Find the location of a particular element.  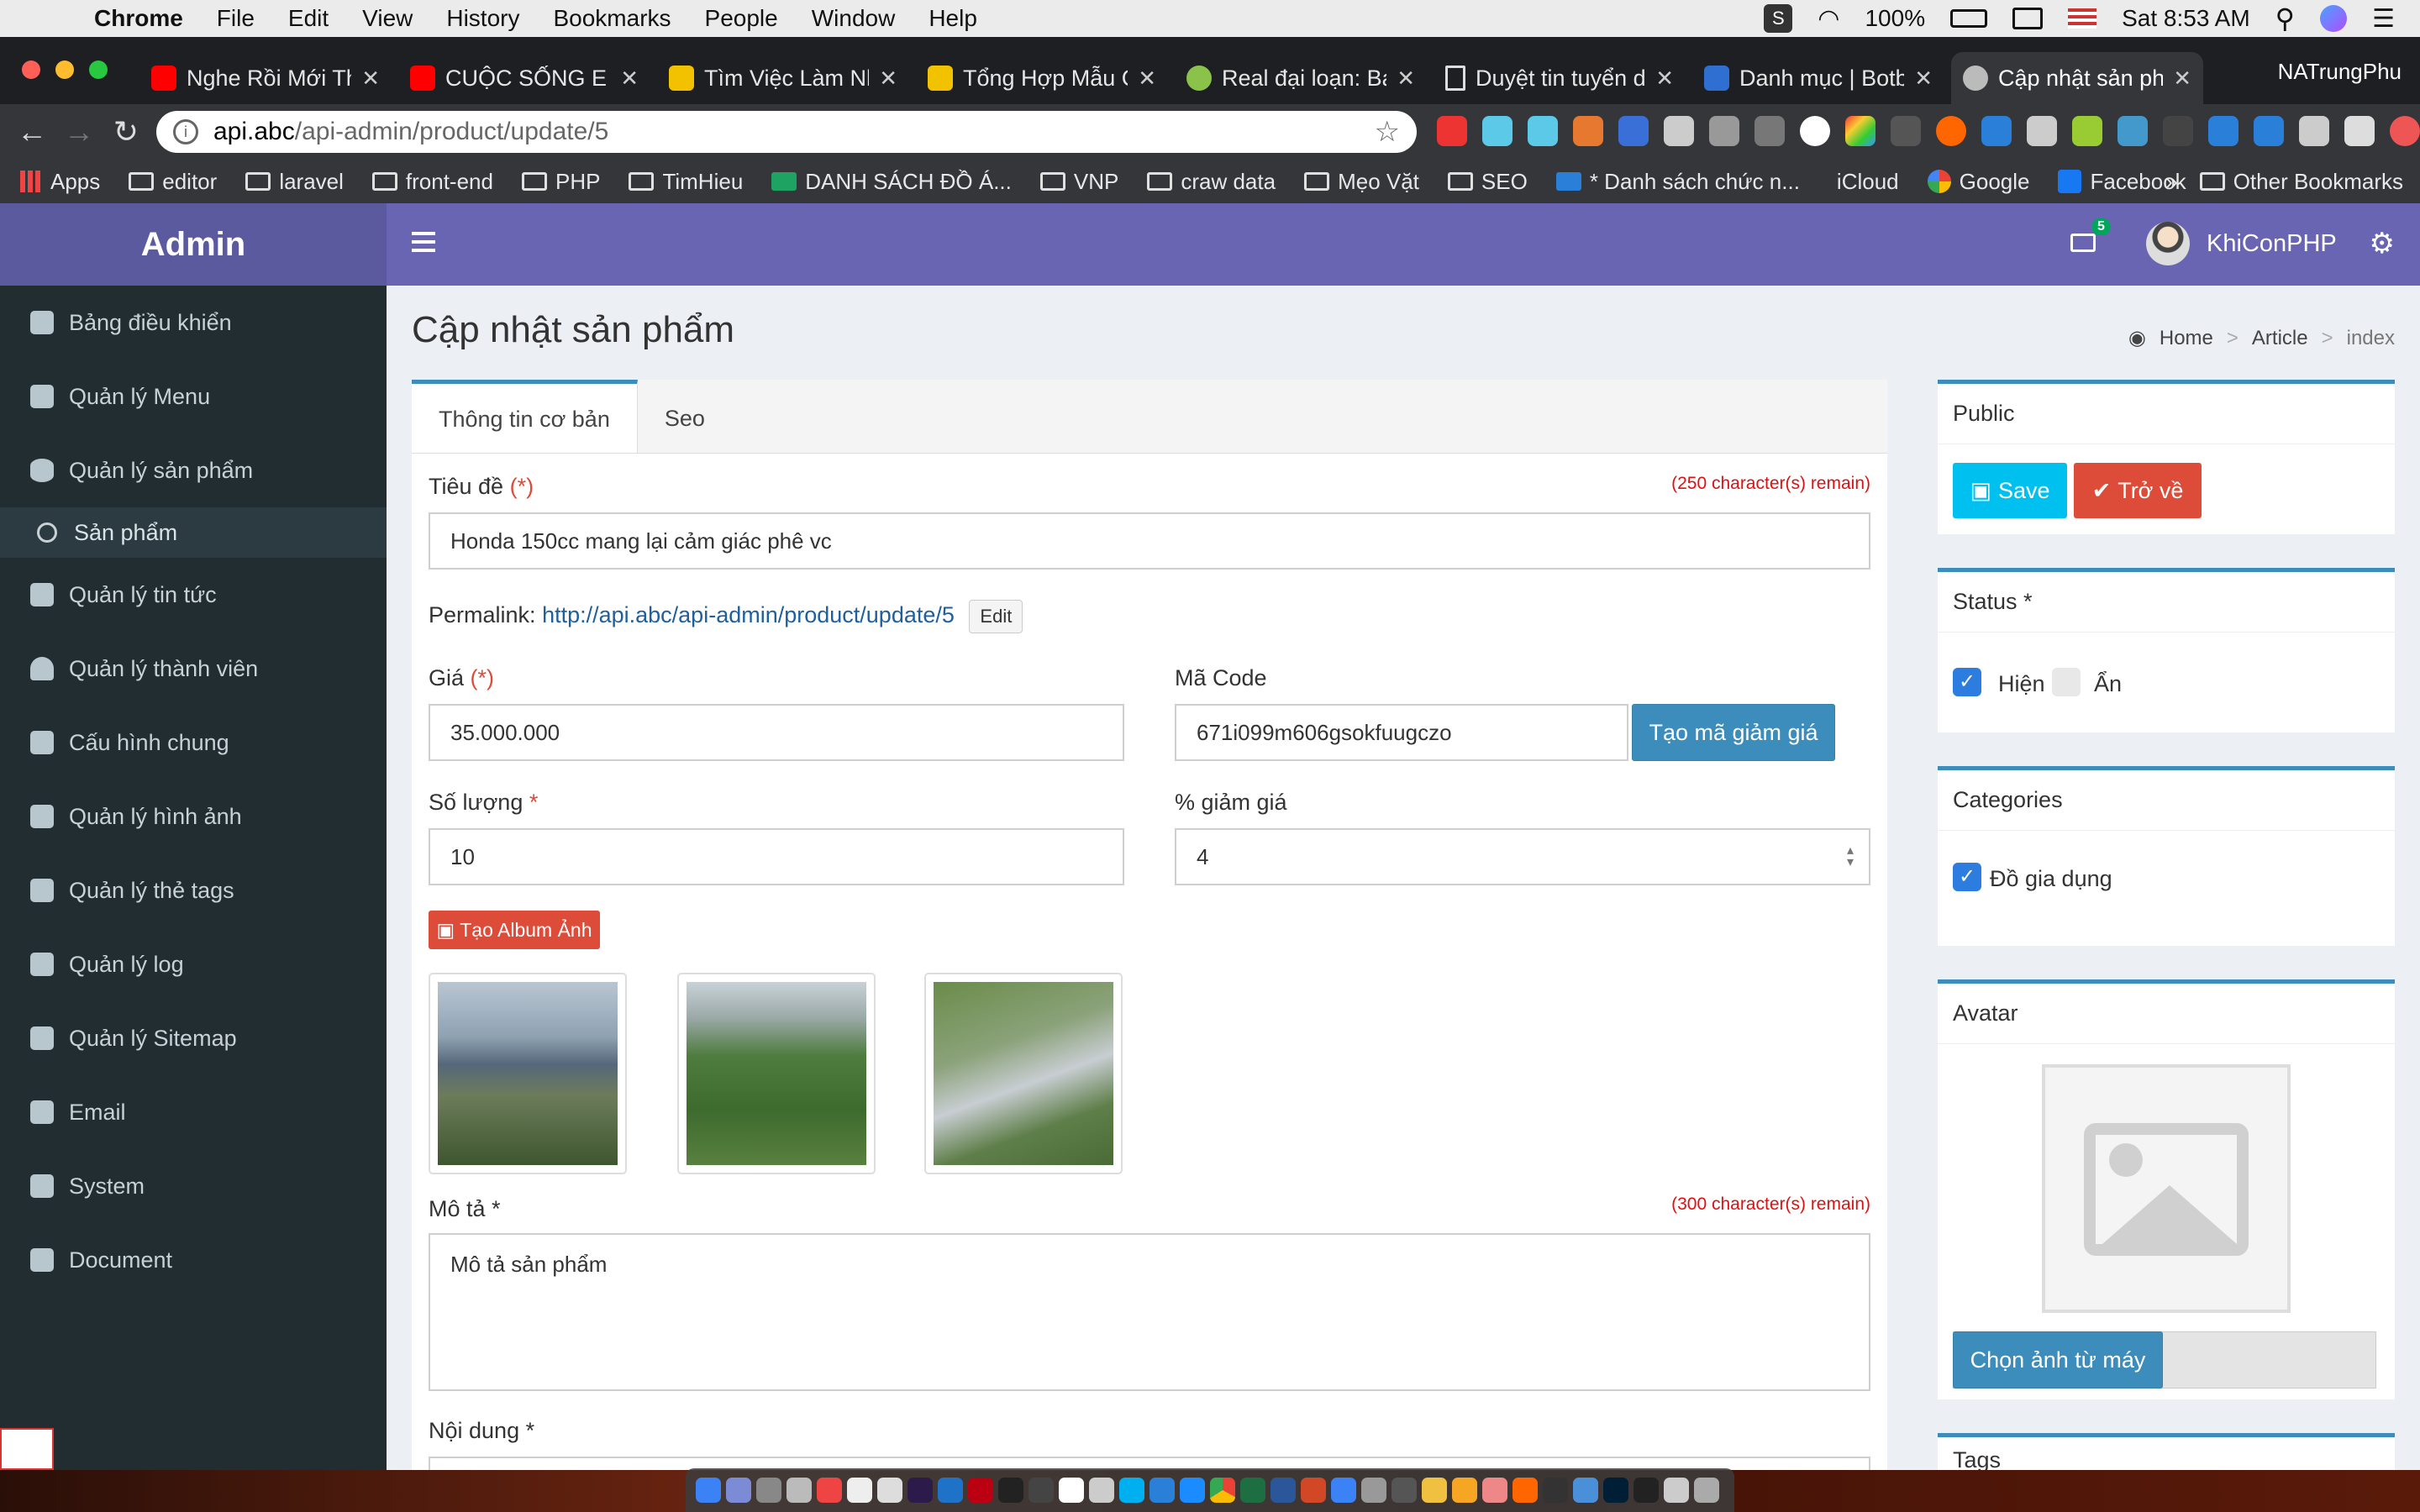

browser-tab: Duyệt tin tuyển d ✕ is located at coordinates (1560, 78).